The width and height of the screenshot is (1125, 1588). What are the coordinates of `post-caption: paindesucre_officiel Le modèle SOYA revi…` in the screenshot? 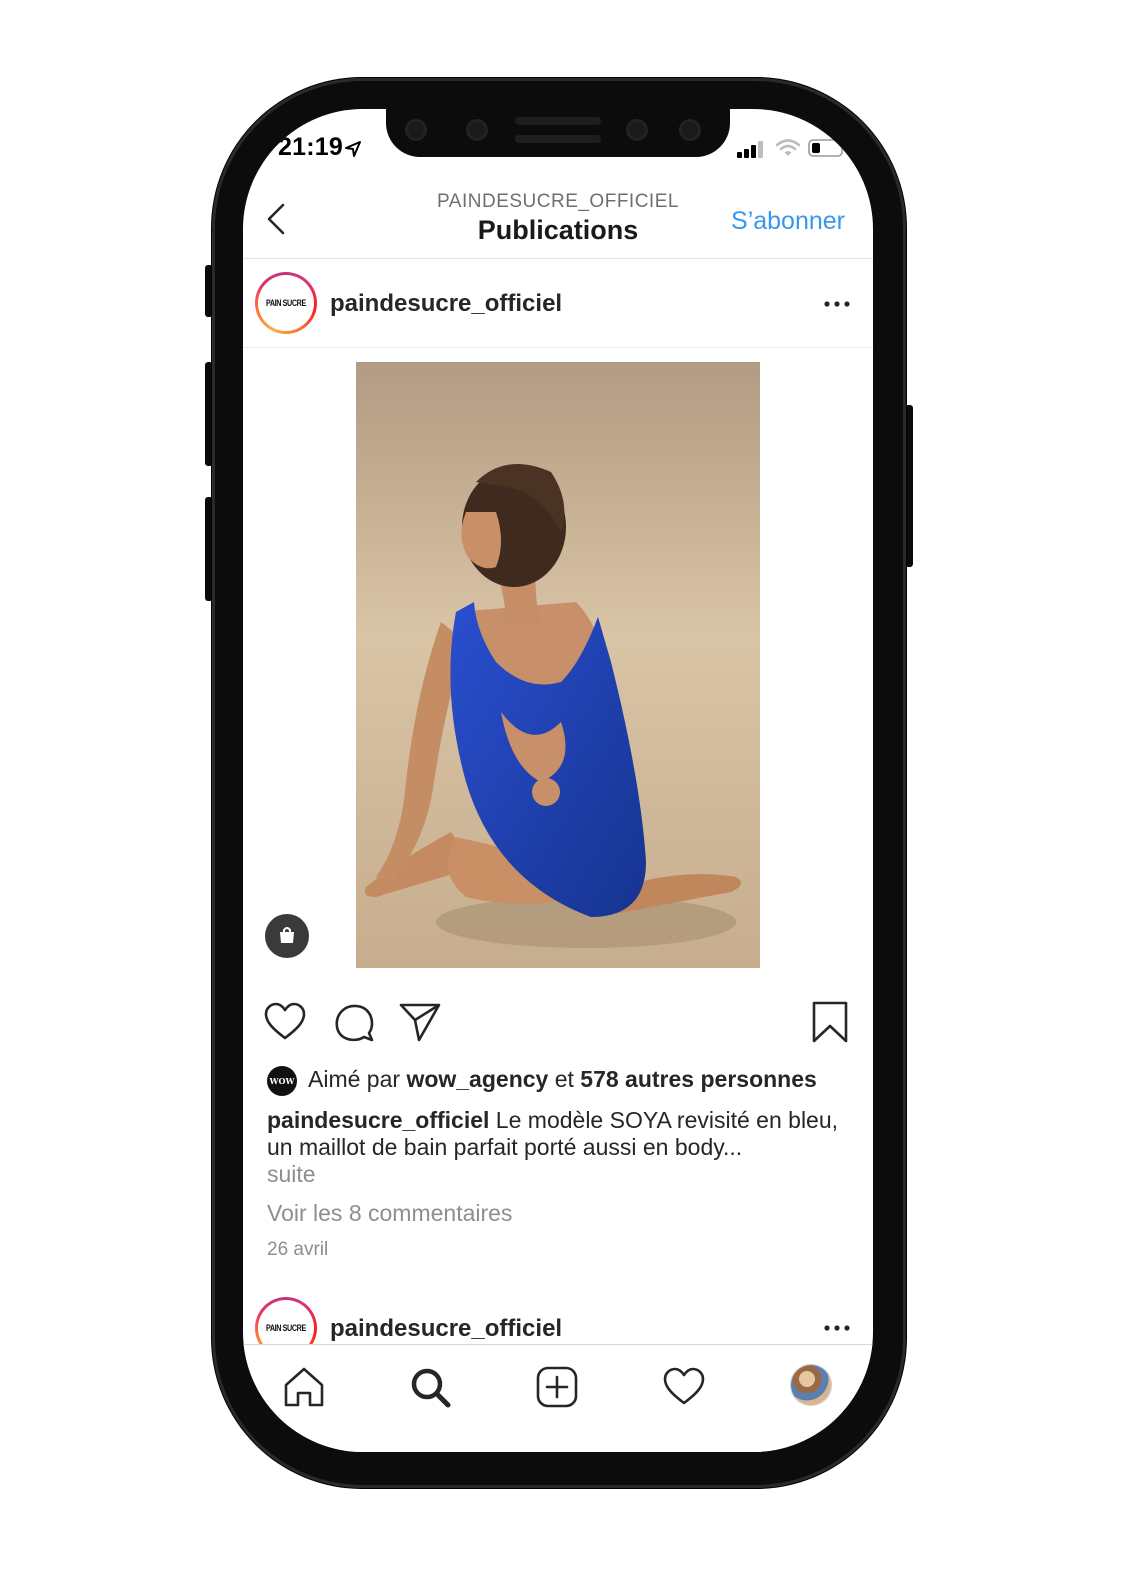 It's located at (557, 1147).